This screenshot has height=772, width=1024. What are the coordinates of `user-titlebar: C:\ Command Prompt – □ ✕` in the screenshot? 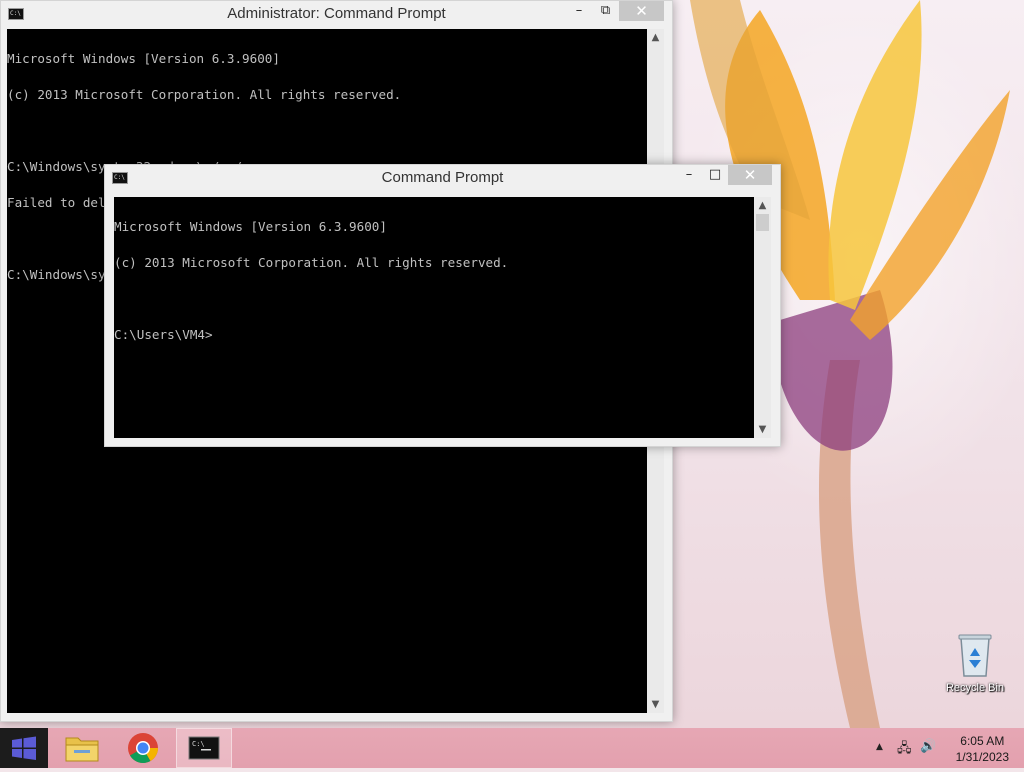 It's located at (442, 178).